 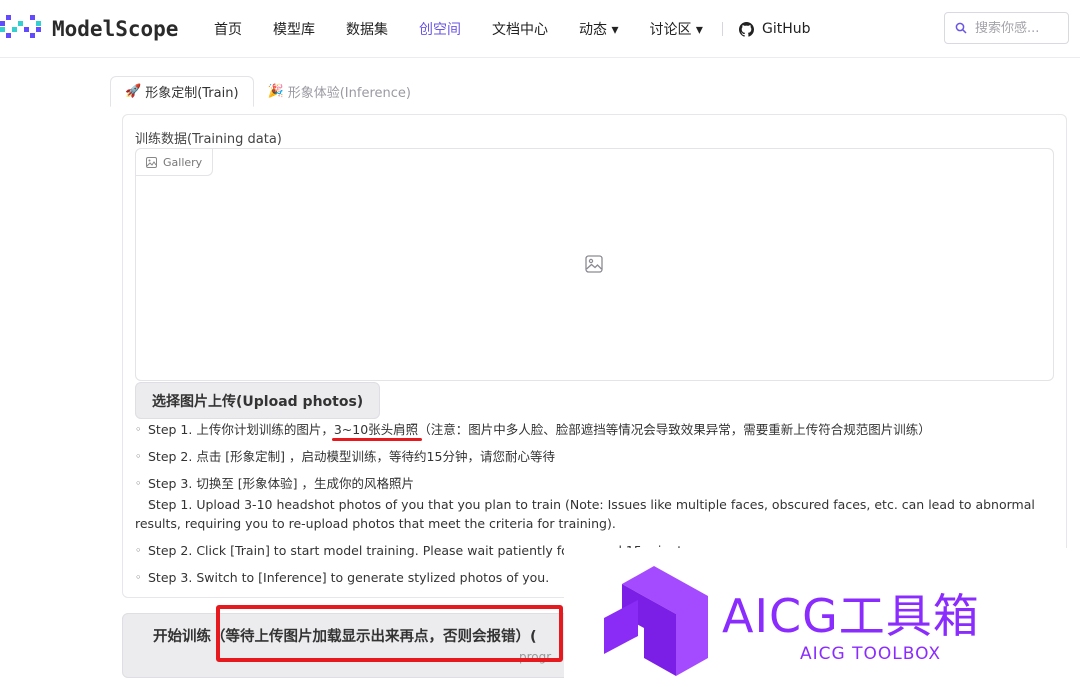 What do you see at coordinates (258, 400) in the screenshot?
I see `upload-photos-button: 选择图片上传(Upload photos)` at bounding box center [258, 400].